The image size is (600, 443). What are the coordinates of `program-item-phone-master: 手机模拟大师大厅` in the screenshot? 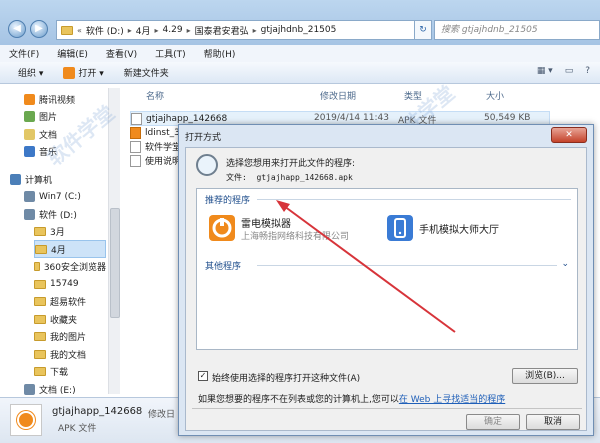 It's located at (476, 228).